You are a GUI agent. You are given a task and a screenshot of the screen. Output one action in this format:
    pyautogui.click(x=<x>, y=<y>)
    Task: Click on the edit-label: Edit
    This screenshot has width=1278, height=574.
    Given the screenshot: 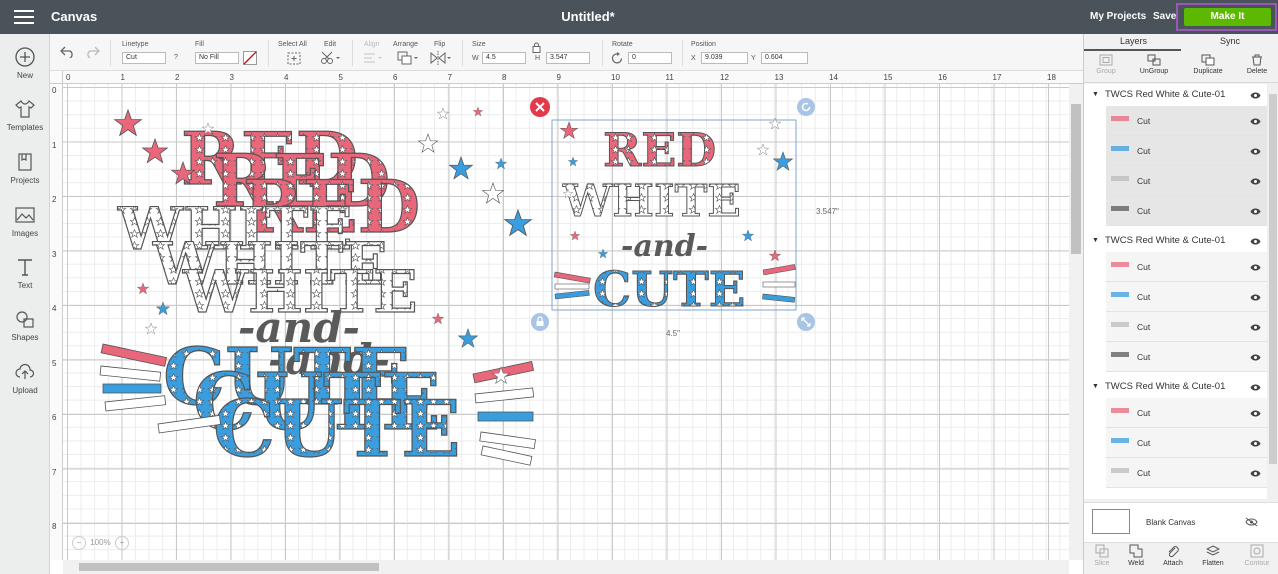 What is the action you would take?
    pyautogui.click(x=330, y=44)
    